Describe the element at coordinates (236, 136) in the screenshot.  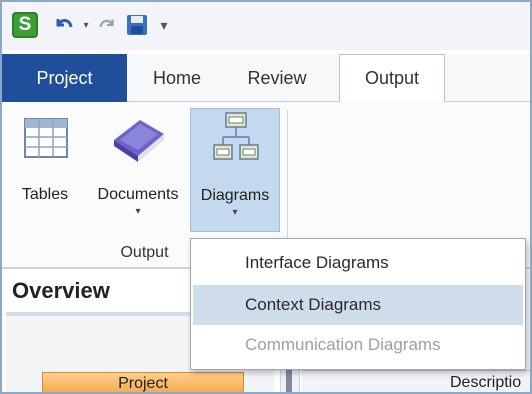
I see `diagram-icon` at that location.